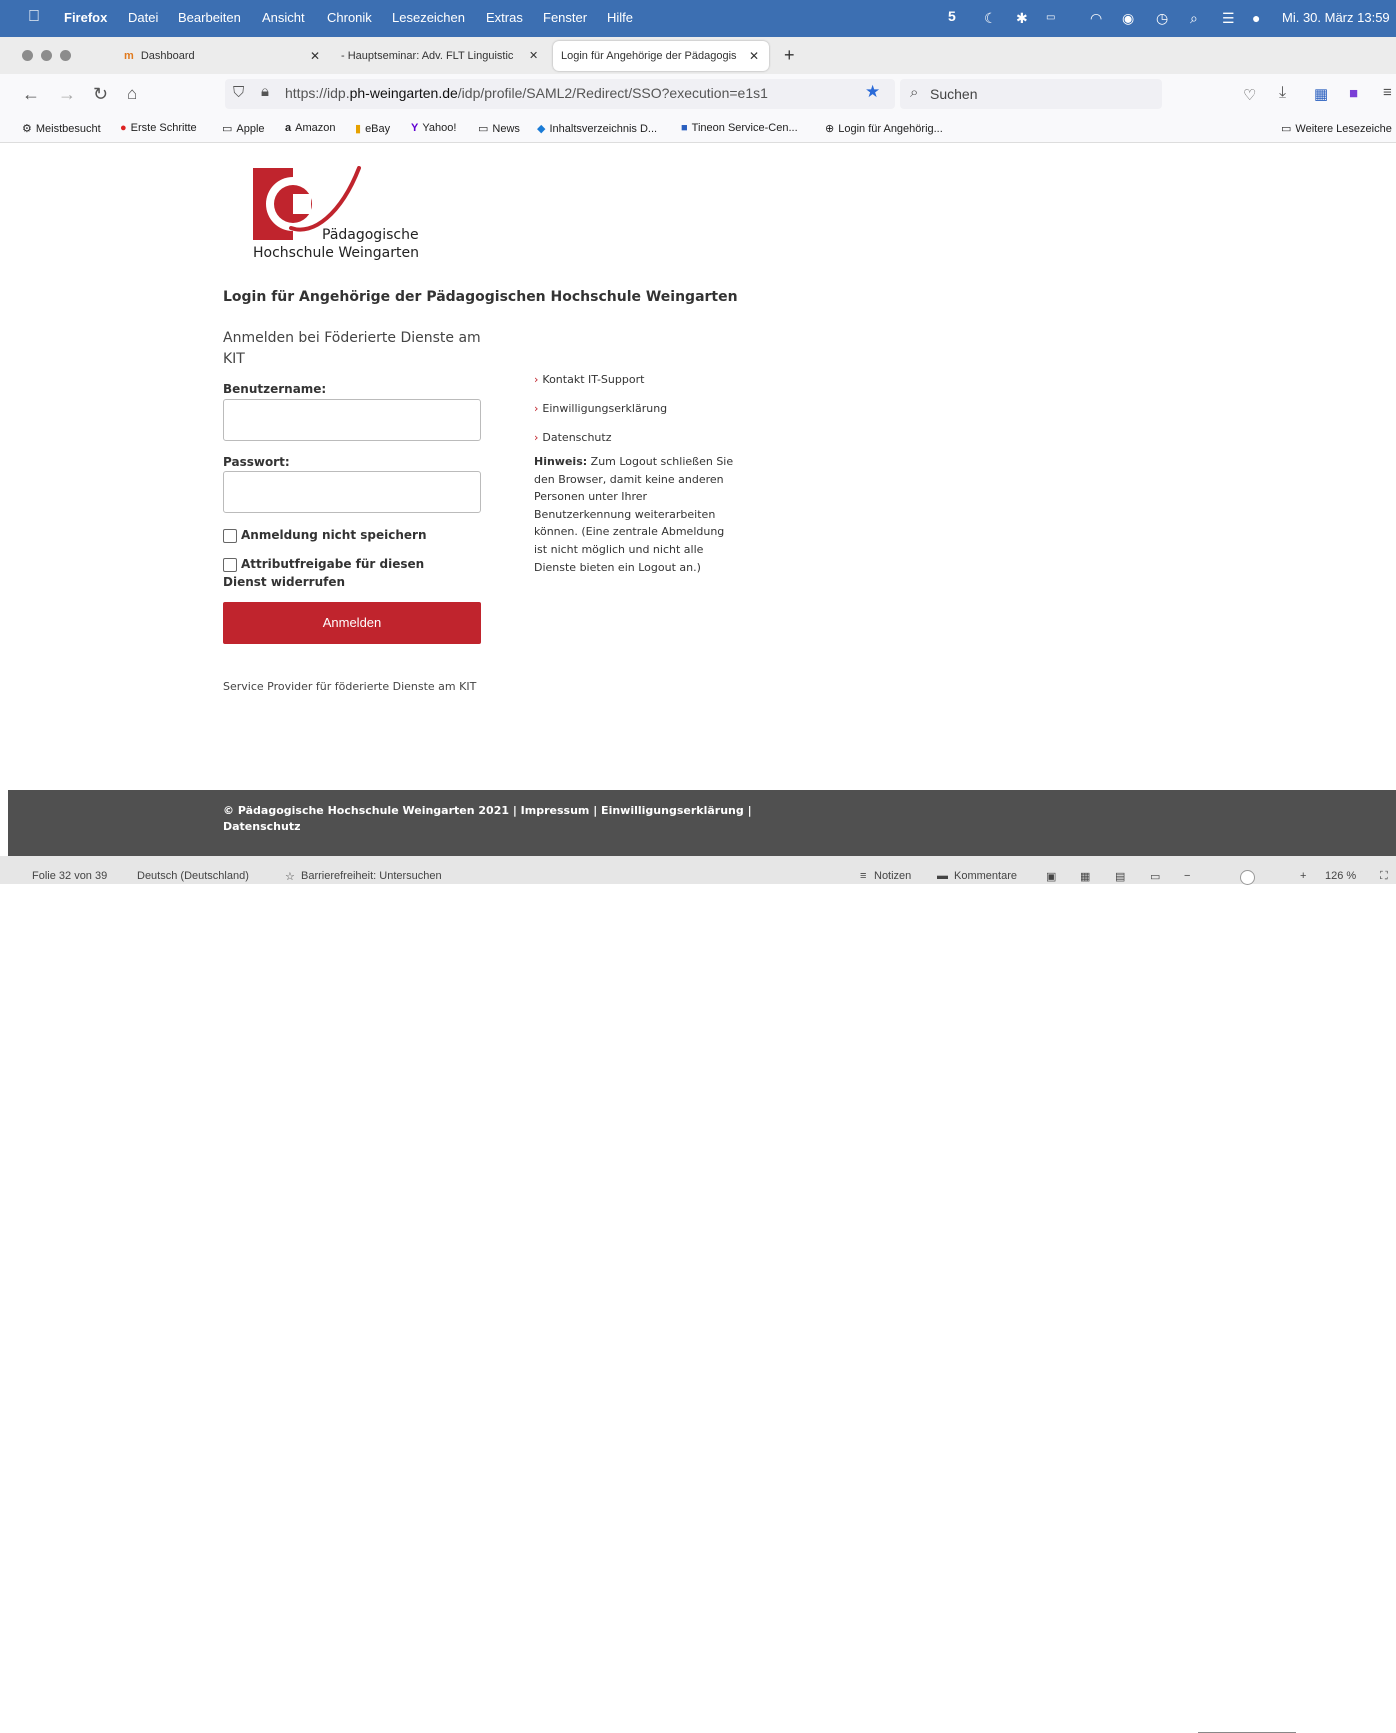 Image resolution: width=1396 pixels, height=1733 pixels. Describe the element at coordinates (222, 56) in the screenshot. I see `tab-dashboard: m Dashboard ✕` at that location.